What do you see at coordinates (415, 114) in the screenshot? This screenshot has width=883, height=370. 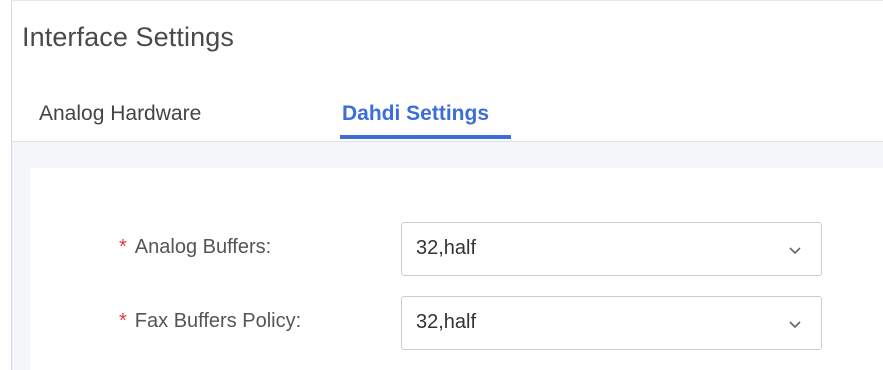 I see `tab-dahdi-settings: Dahdi Settings` at bounding box center [415, 114].